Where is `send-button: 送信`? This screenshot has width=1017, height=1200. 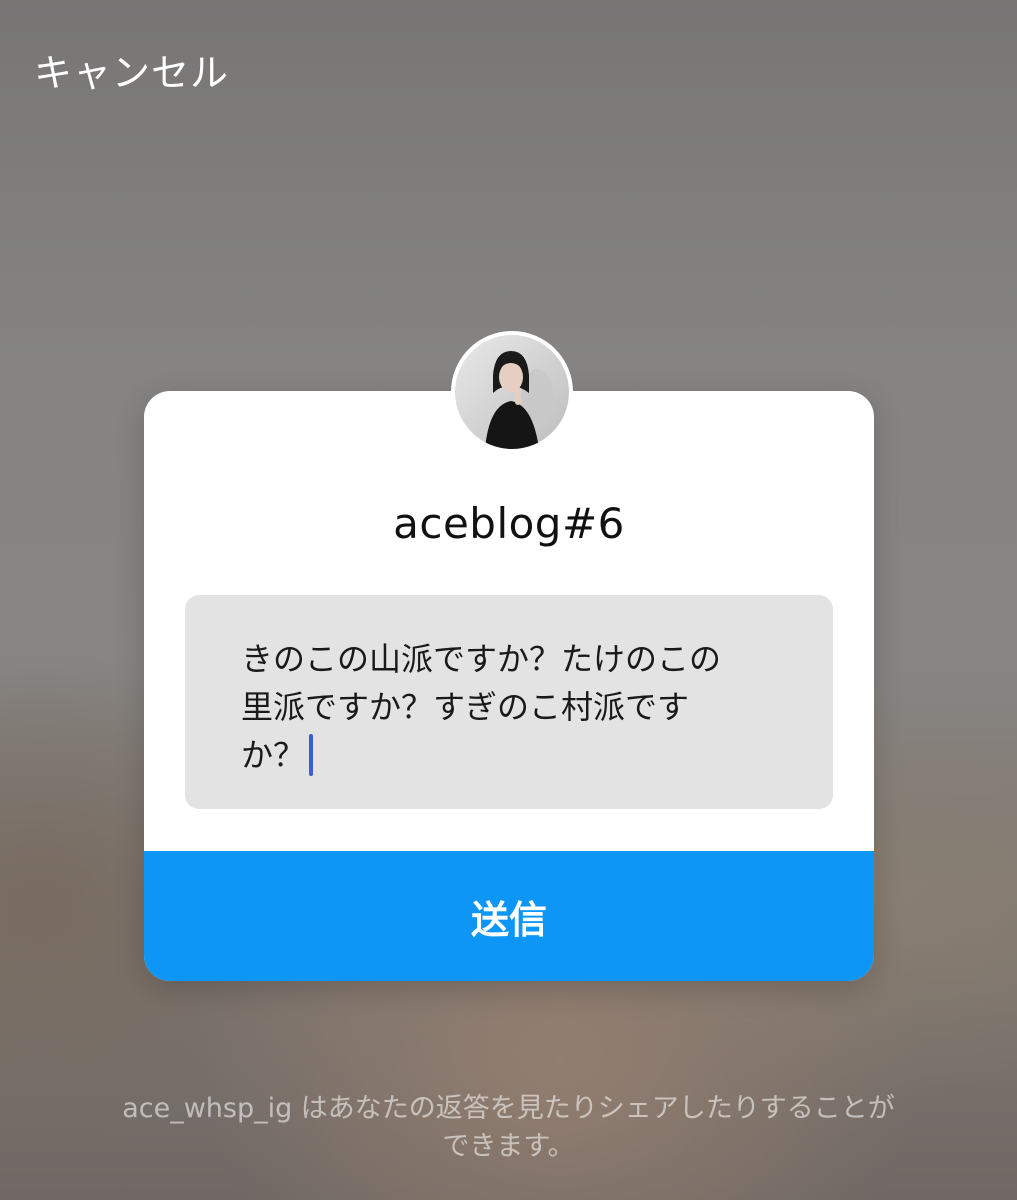 send-button: 送信 is located at coordinates (509, 916).